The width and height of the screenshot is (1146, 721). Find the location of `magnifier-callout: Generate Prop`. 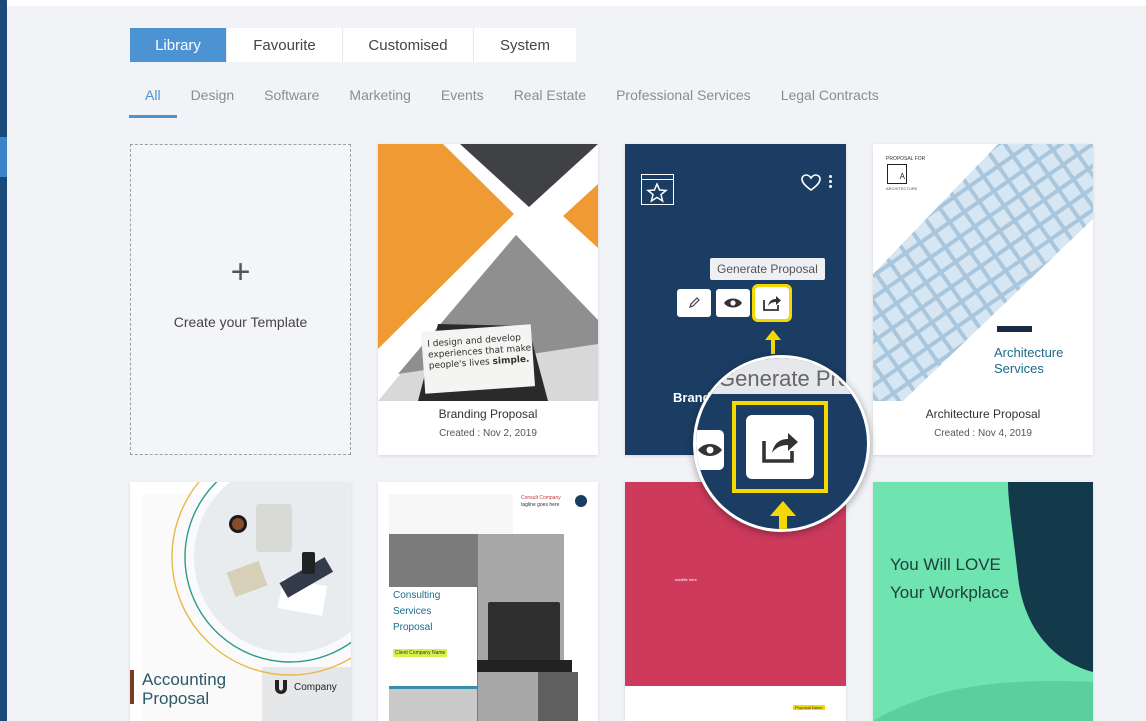

magnifier-callout: Generate Prop is located at coordinates (781, 443).